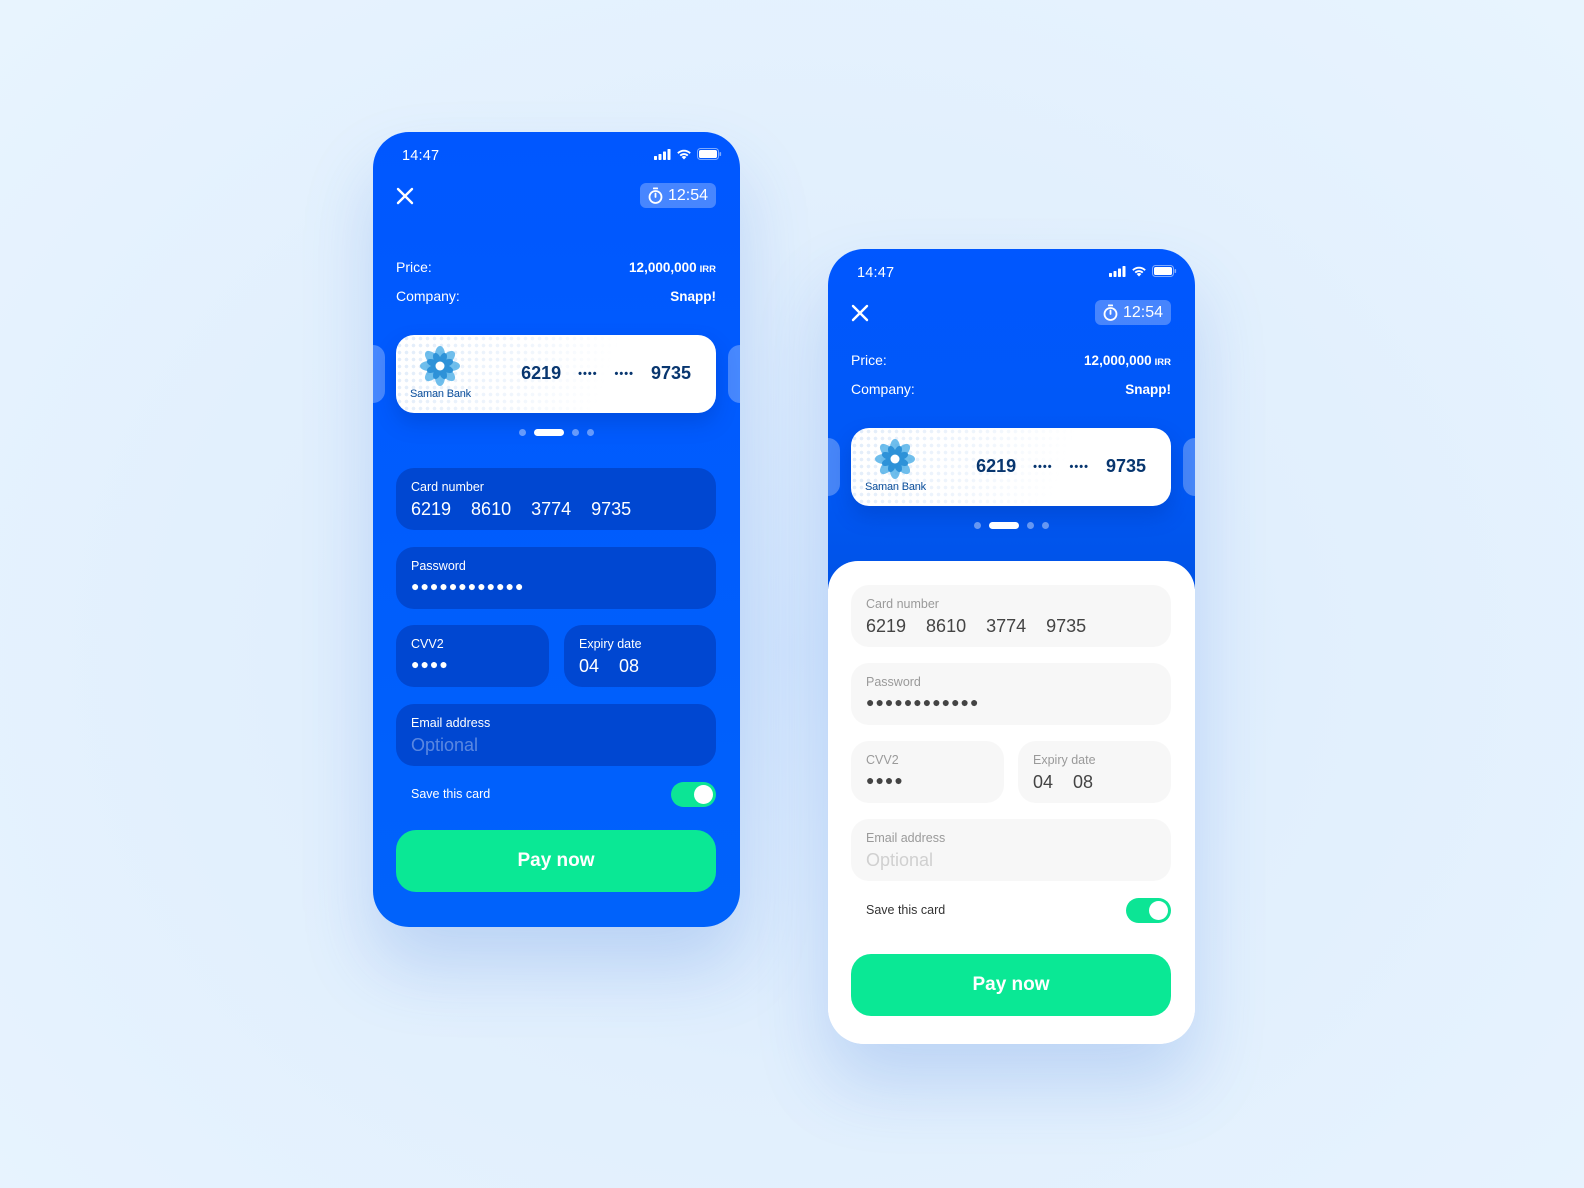  I want to click on wifi-icon, so click(1139, 271).